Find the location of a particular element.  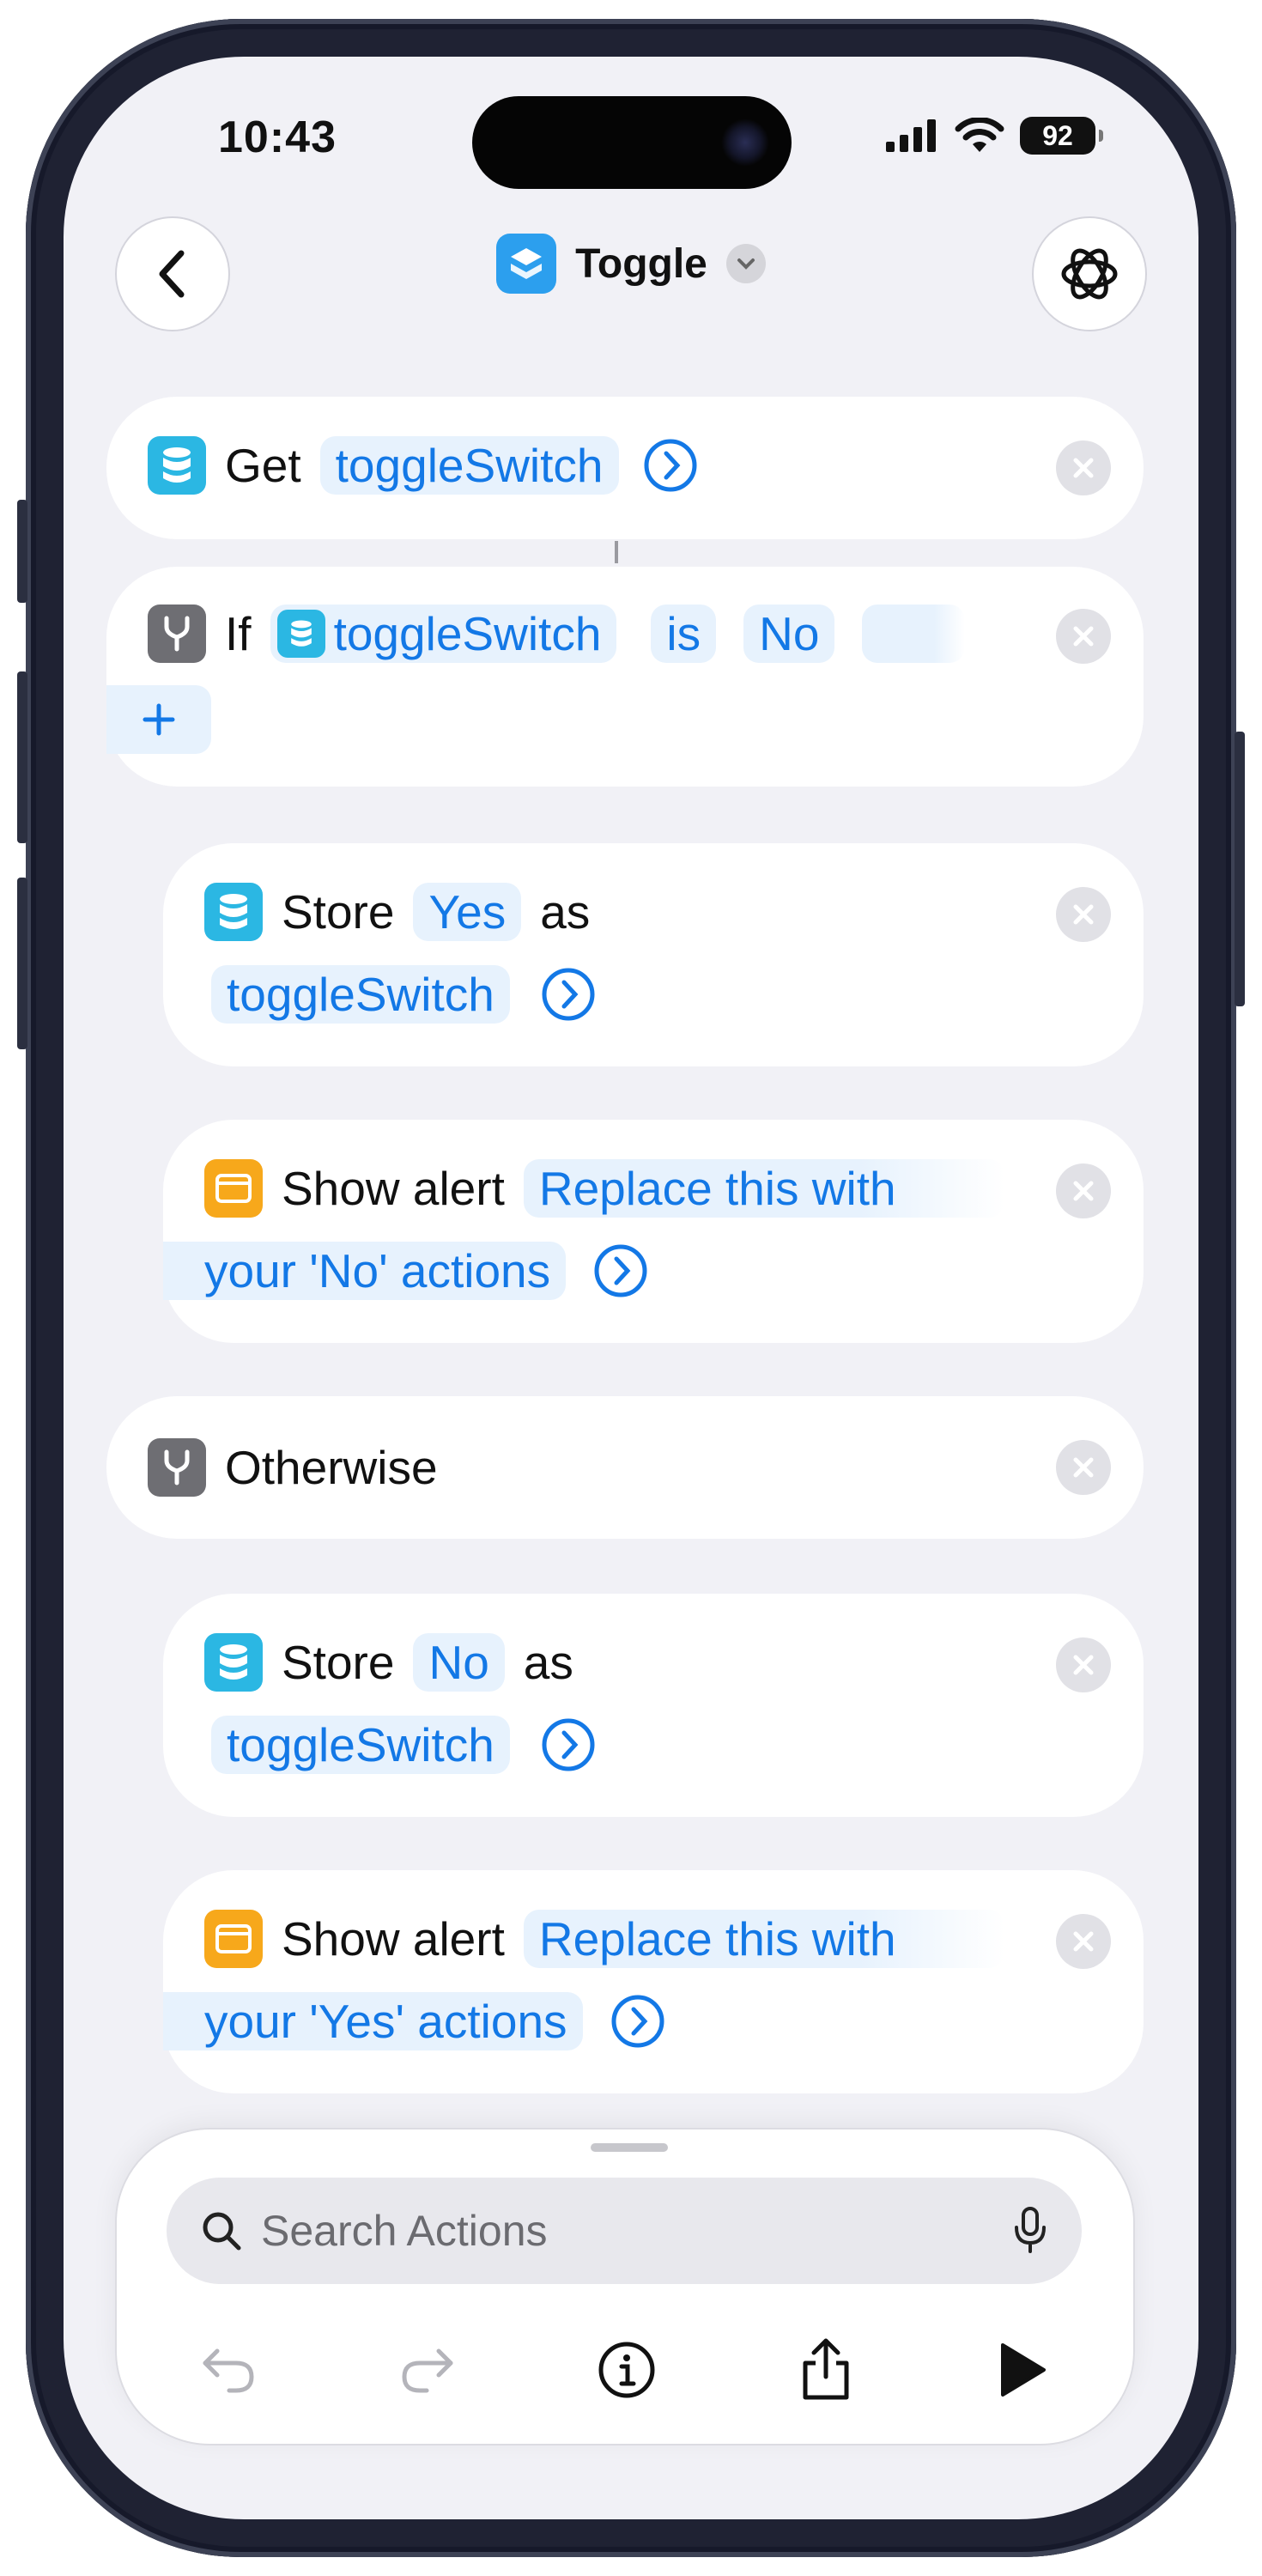

plus-icon is located at coordinates (159, 719).